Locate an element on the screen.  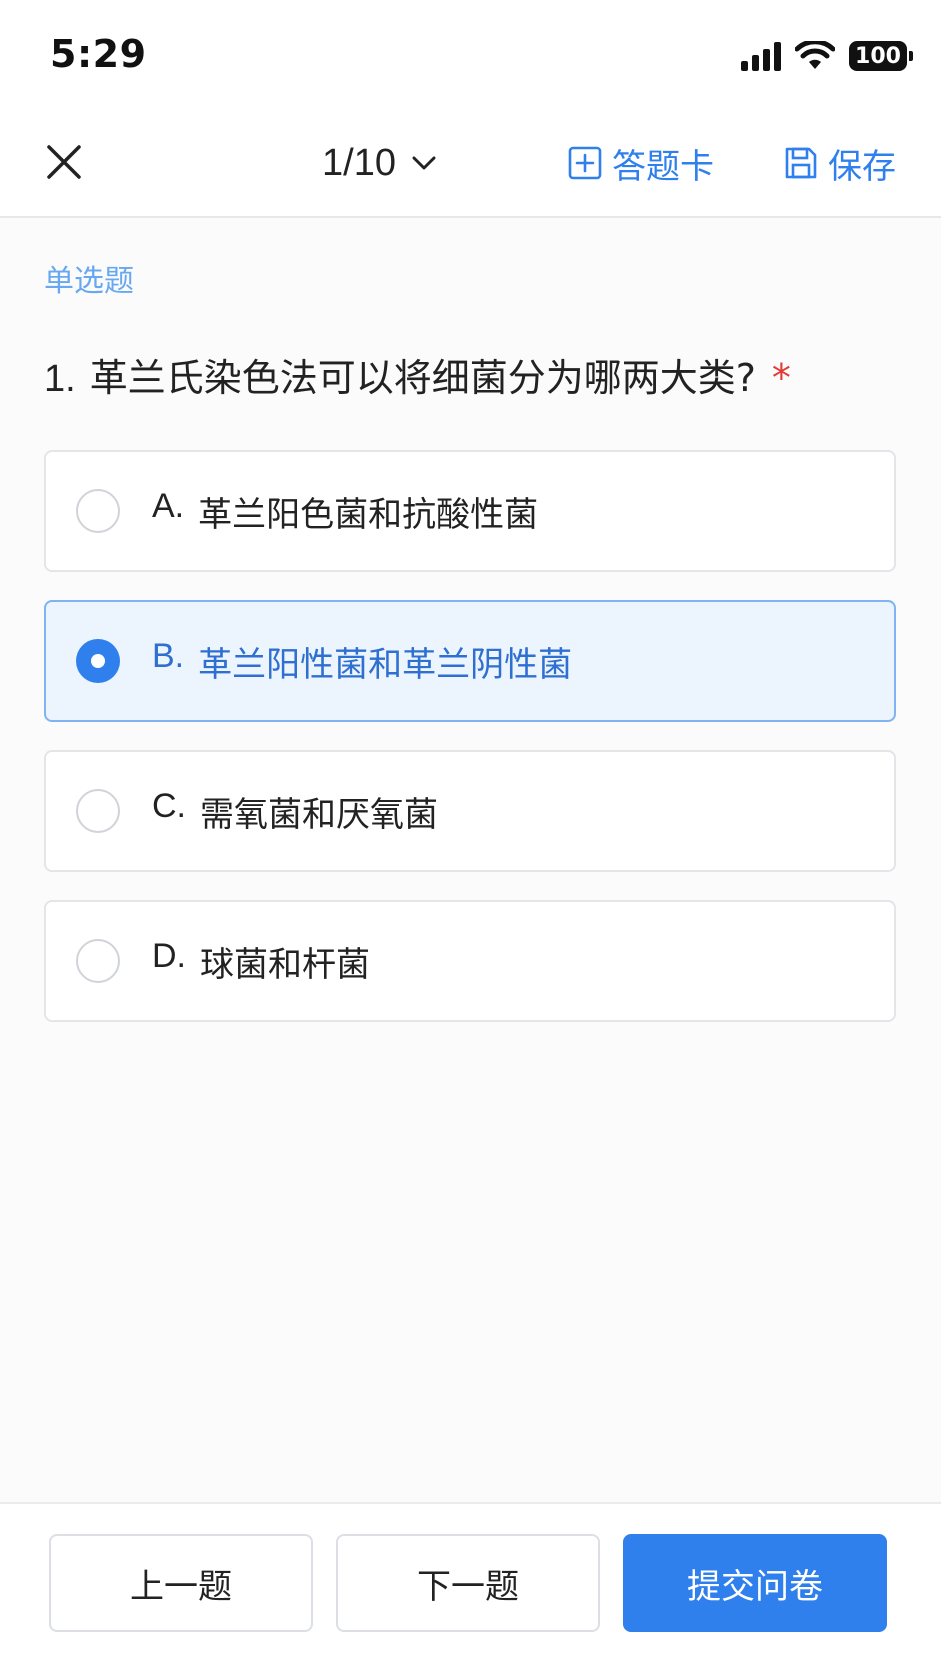
question-title: 1. 革兰氏染色法可以将细菌分为哪两大类? * is located at coordinates (474, 378).